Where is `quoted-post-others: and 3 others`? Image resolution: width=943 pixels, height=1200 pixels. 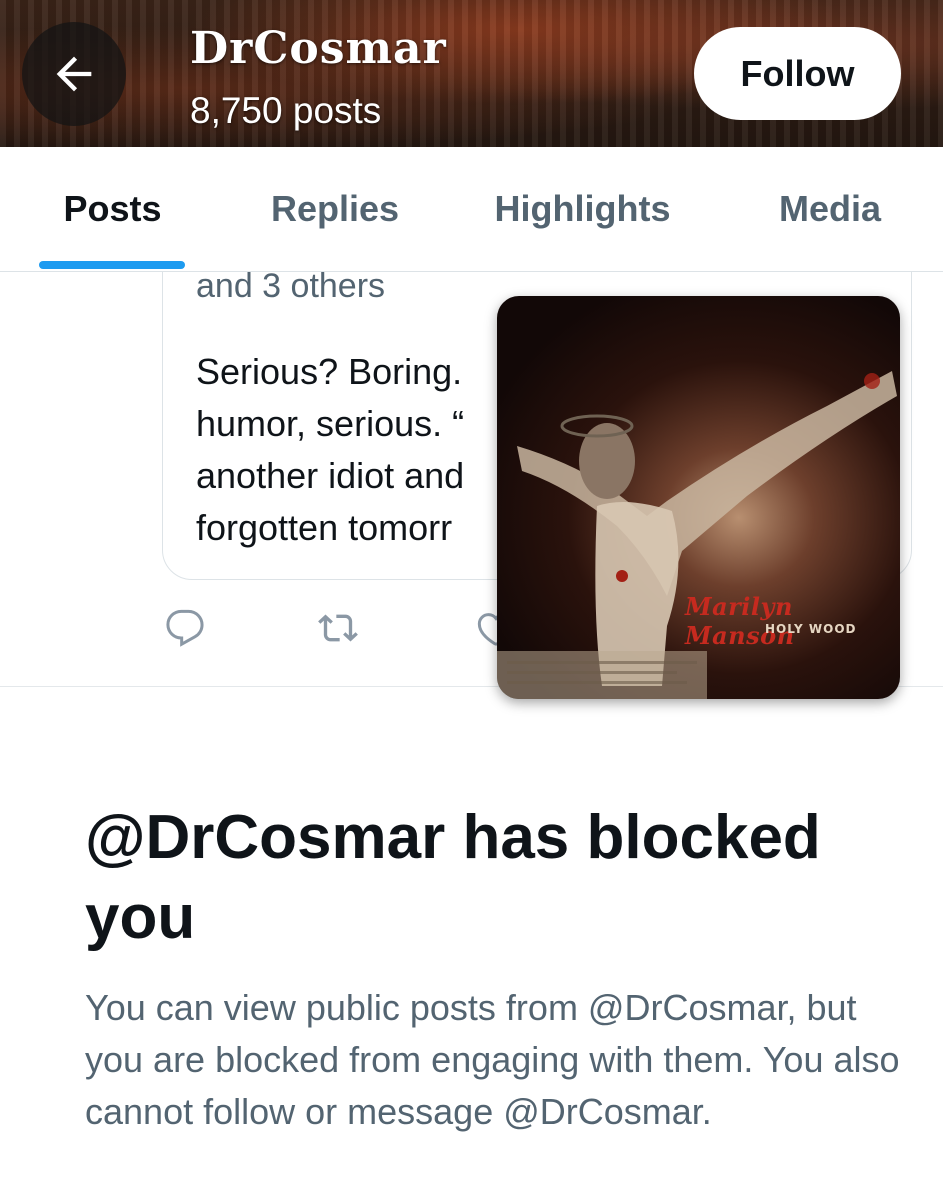
quoted-post-others: and 3 others is located at coordinates (291, 286).